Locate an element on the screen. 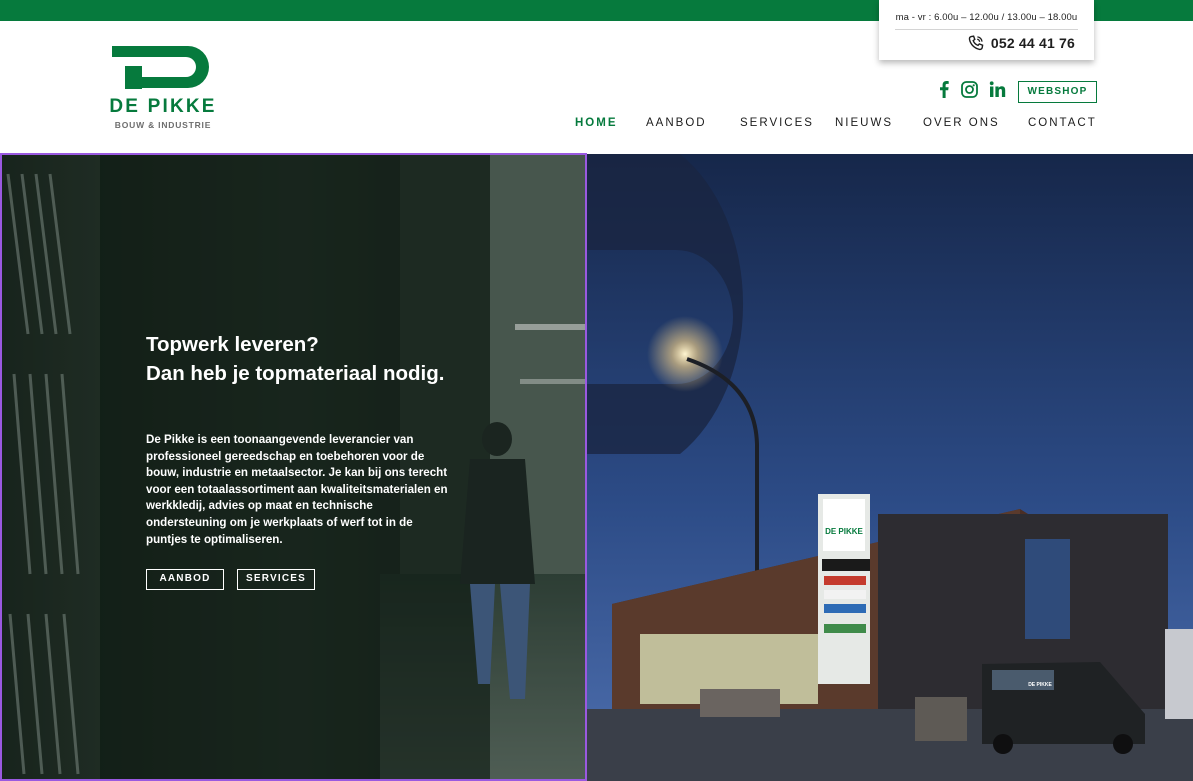 The image size is (1193, 781). instagram-link is located at coordinates (969, 89).